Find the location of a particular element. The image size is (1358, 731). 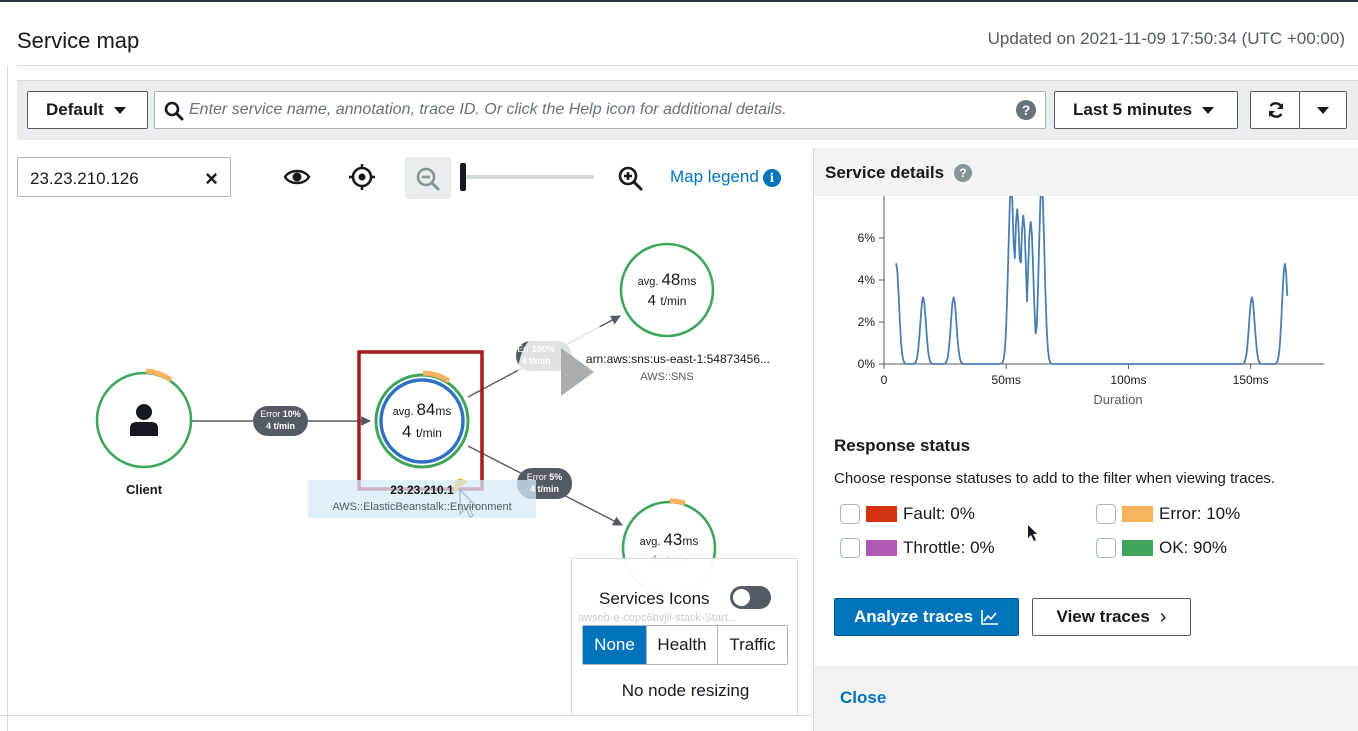

duration-series-line is located at coordinates (1092, 280).